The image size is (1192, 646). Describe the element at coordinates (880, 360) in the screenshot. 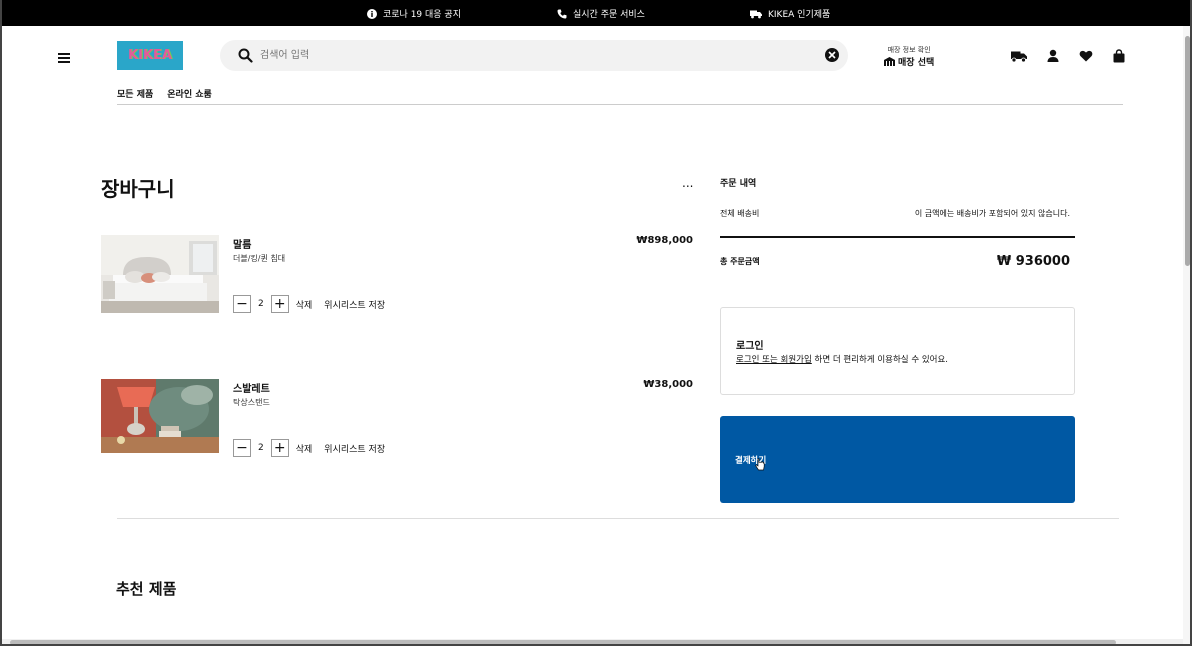

I see `login-message-text: 하면 더 편리하게 이용하실 수 있어요.` at that location.